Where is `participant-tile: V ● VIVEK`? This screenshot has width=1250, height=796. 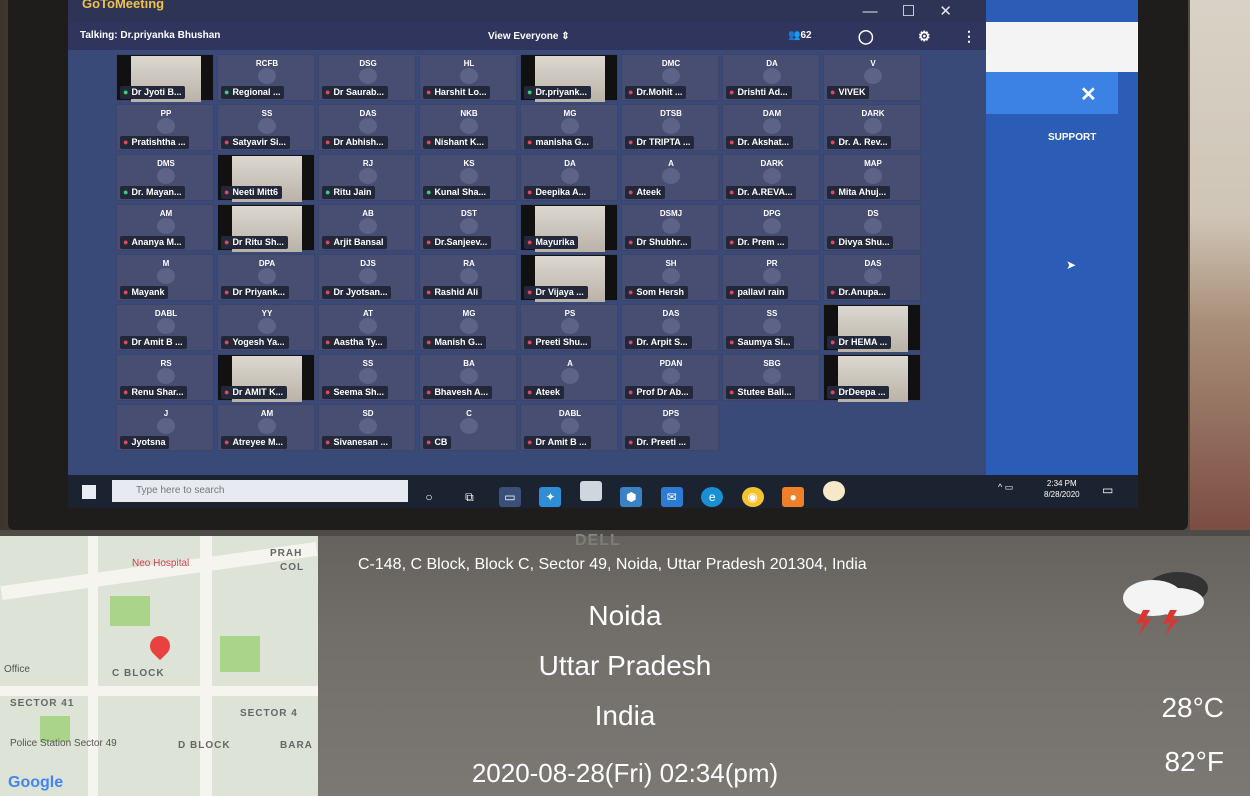
participant-tile: V ● VIVEK is located at coordinates (872, 77).